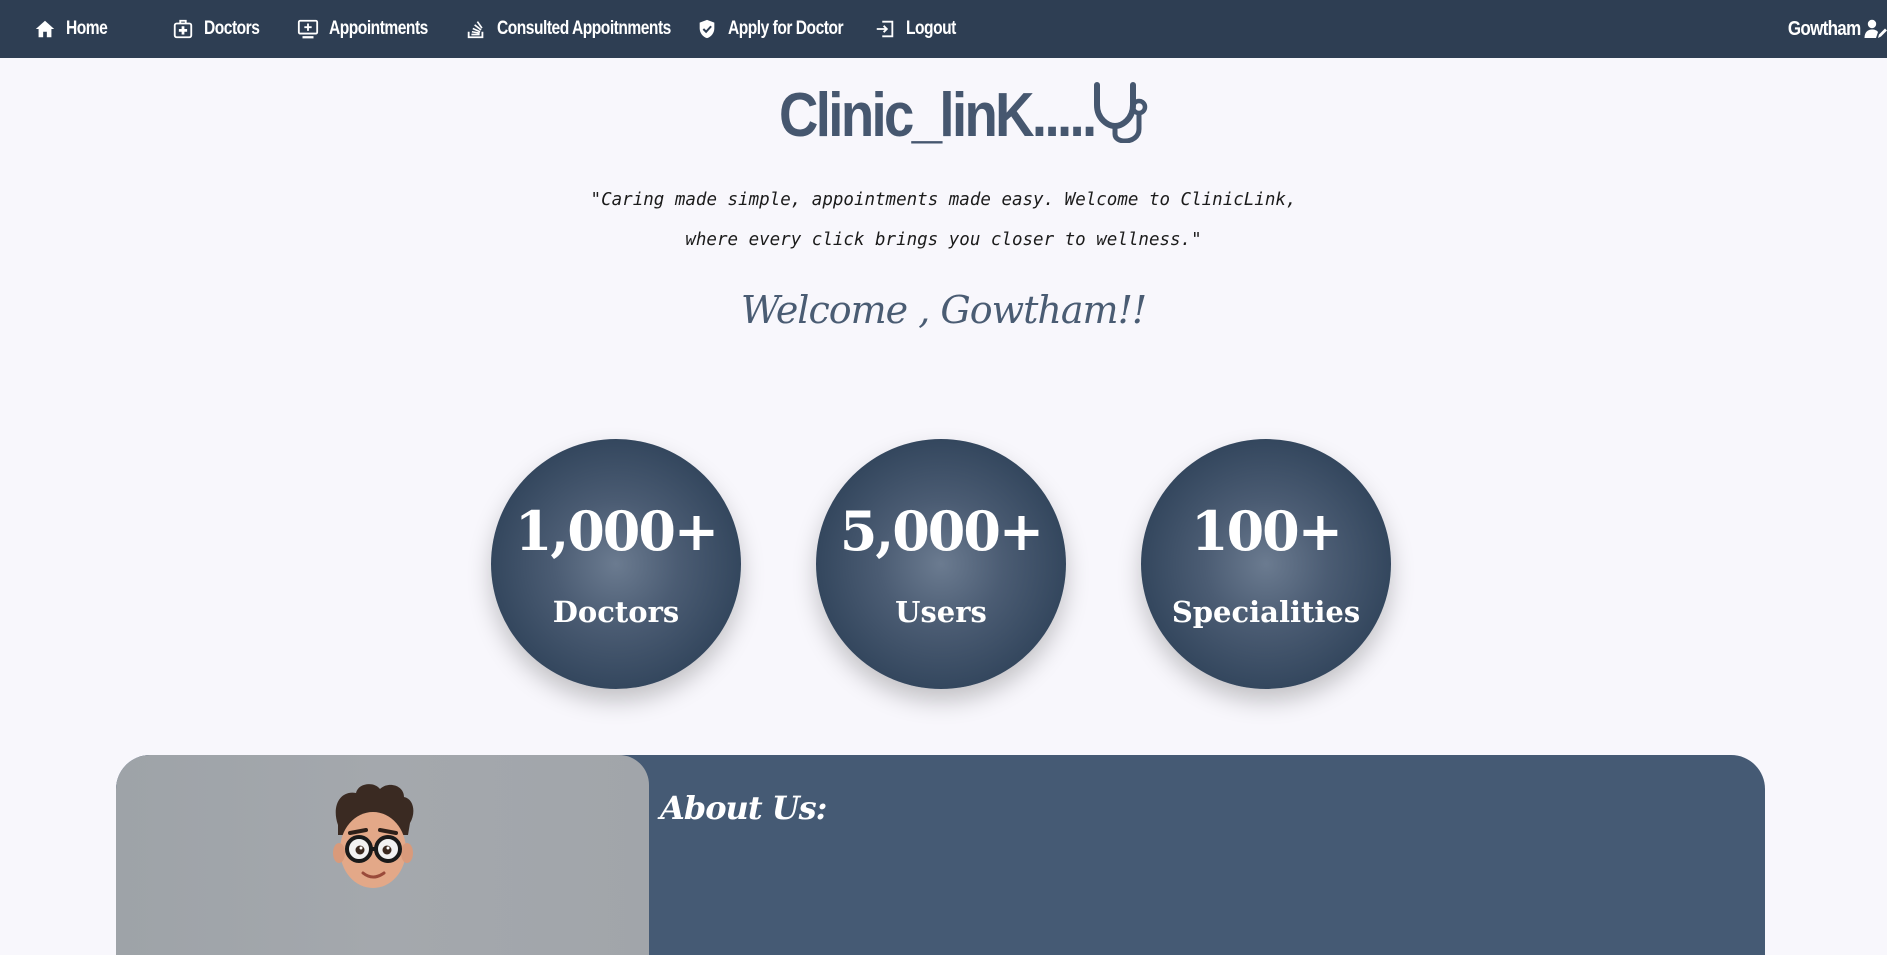 The image size is (1887, 955). I want to click on nav-user-label: Gowtham, so click(1824, 28).